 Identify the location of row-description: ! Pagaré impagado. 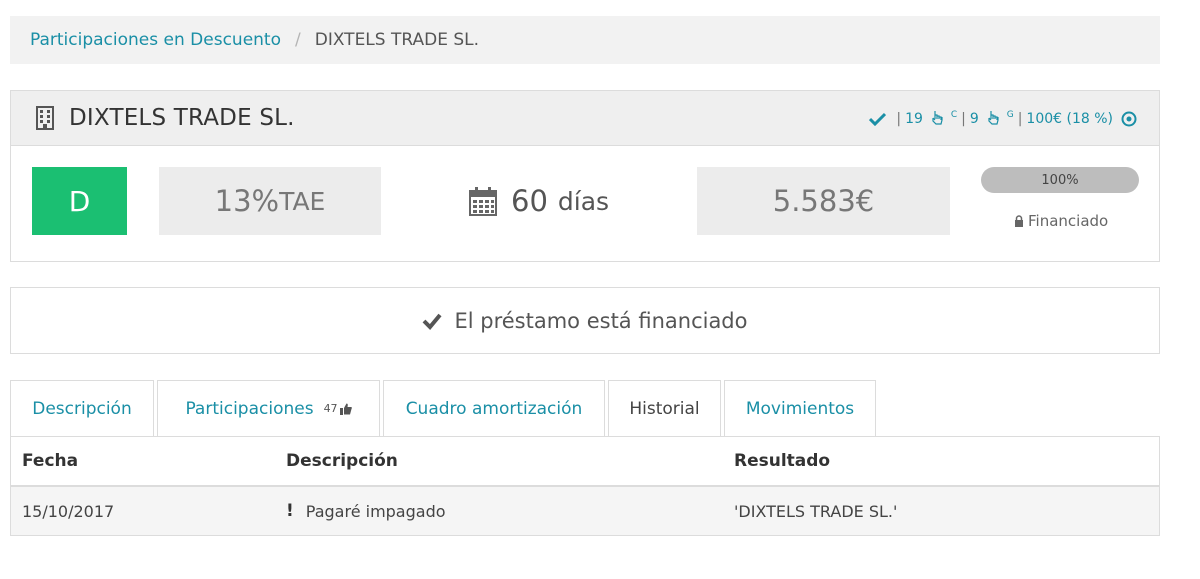
(366, 511).